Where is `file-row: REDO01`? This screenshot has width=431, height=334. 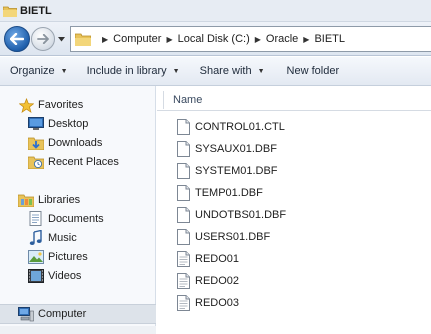
file-row: REDO01 is located at coordinates (208, 259).